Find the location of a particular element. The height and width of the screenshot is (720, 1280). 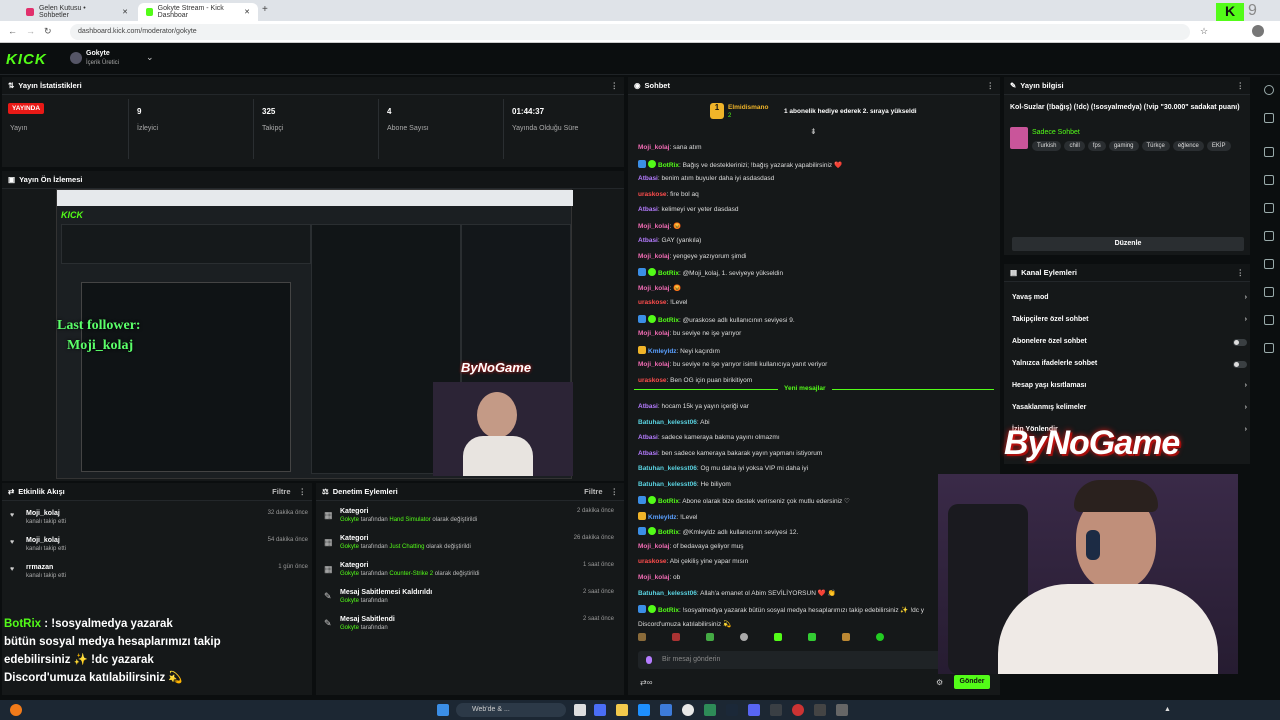

clipboard-icon is located at coordinates (1269, 208).